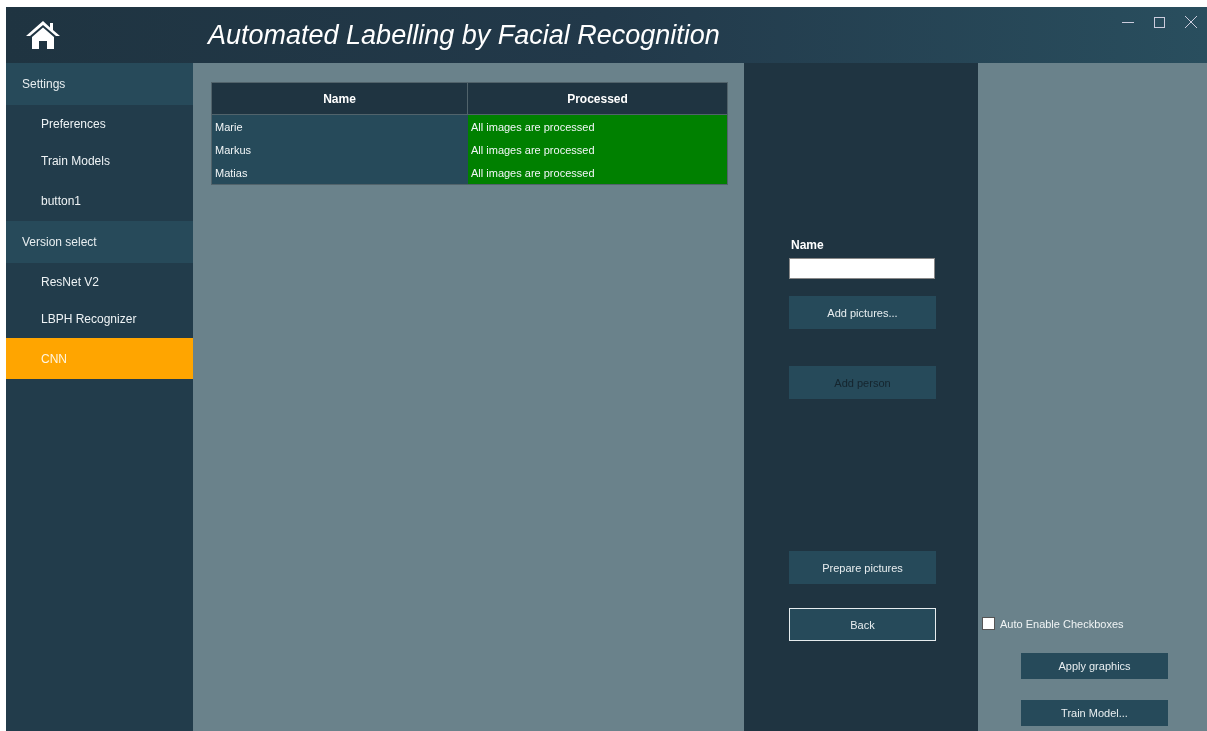 Image resolution: width=1207 pixels, height=731 pixels. What do you see at coordinates (1062, 623) in the screenshot?
I see `checkbox-label: Auto Enable Checkboxes` at bounding box center [1062, 623].